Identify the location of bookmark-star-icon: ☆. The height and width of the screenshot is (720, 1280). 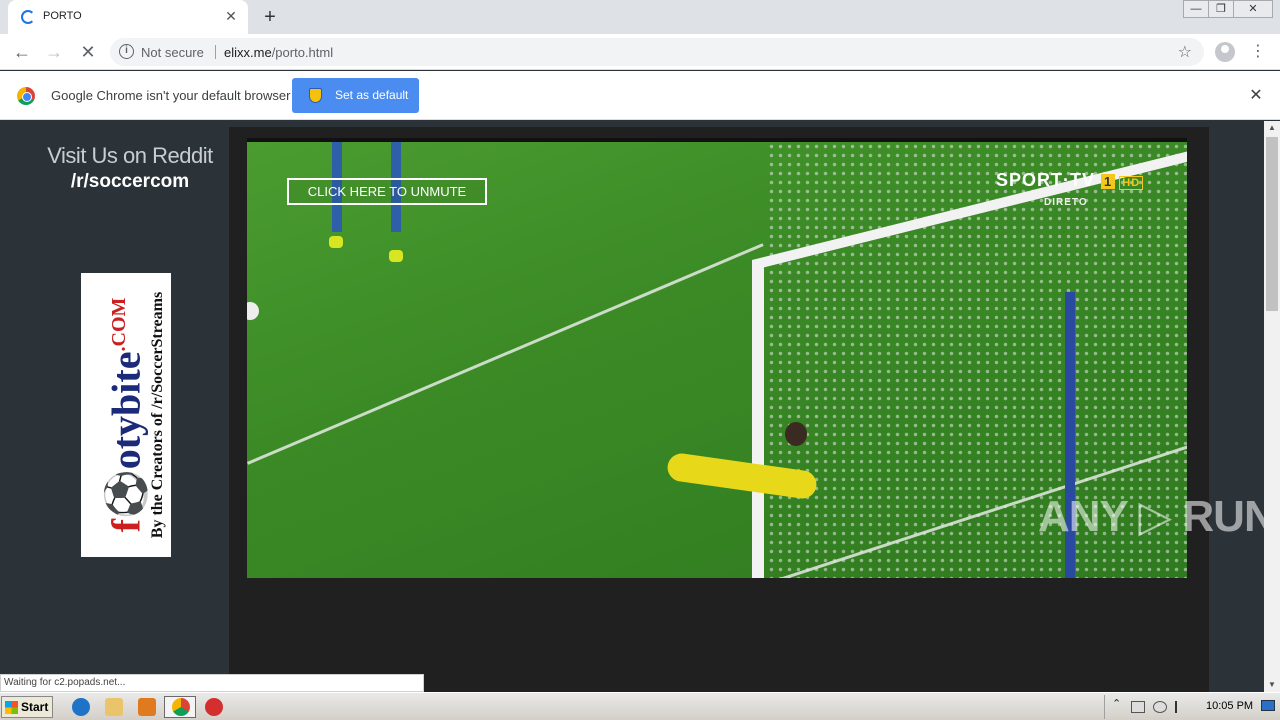
(1185, 52).